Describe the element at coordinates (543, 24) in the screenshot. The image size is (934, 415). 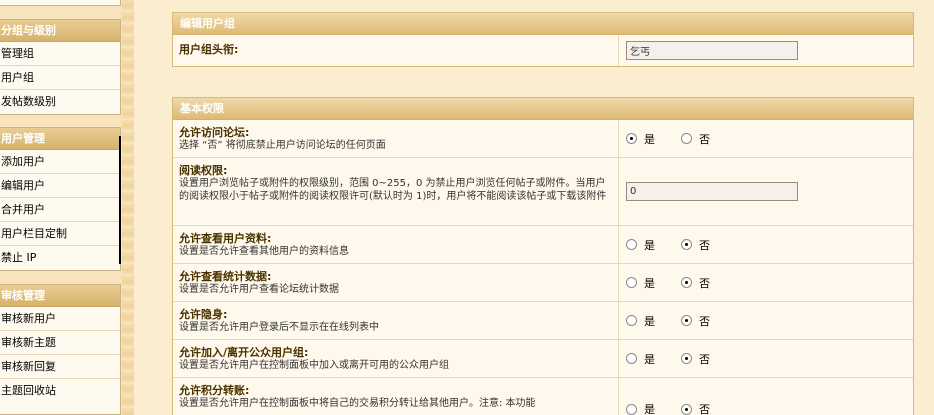
I see `panel-title: 编辑用户组` at that location.